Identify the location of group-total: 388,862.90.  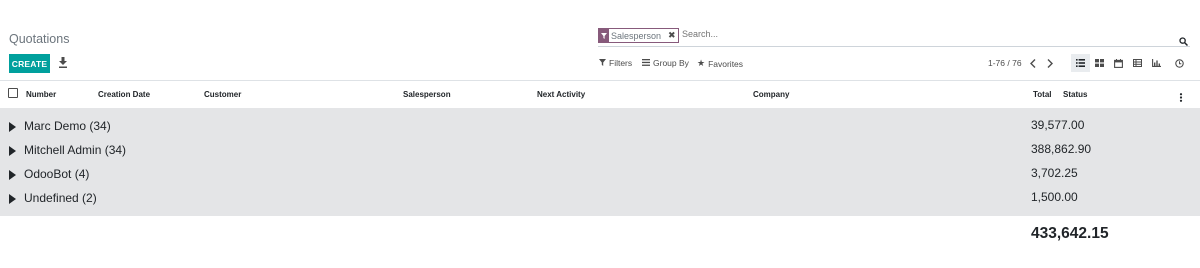
(1061, 149).